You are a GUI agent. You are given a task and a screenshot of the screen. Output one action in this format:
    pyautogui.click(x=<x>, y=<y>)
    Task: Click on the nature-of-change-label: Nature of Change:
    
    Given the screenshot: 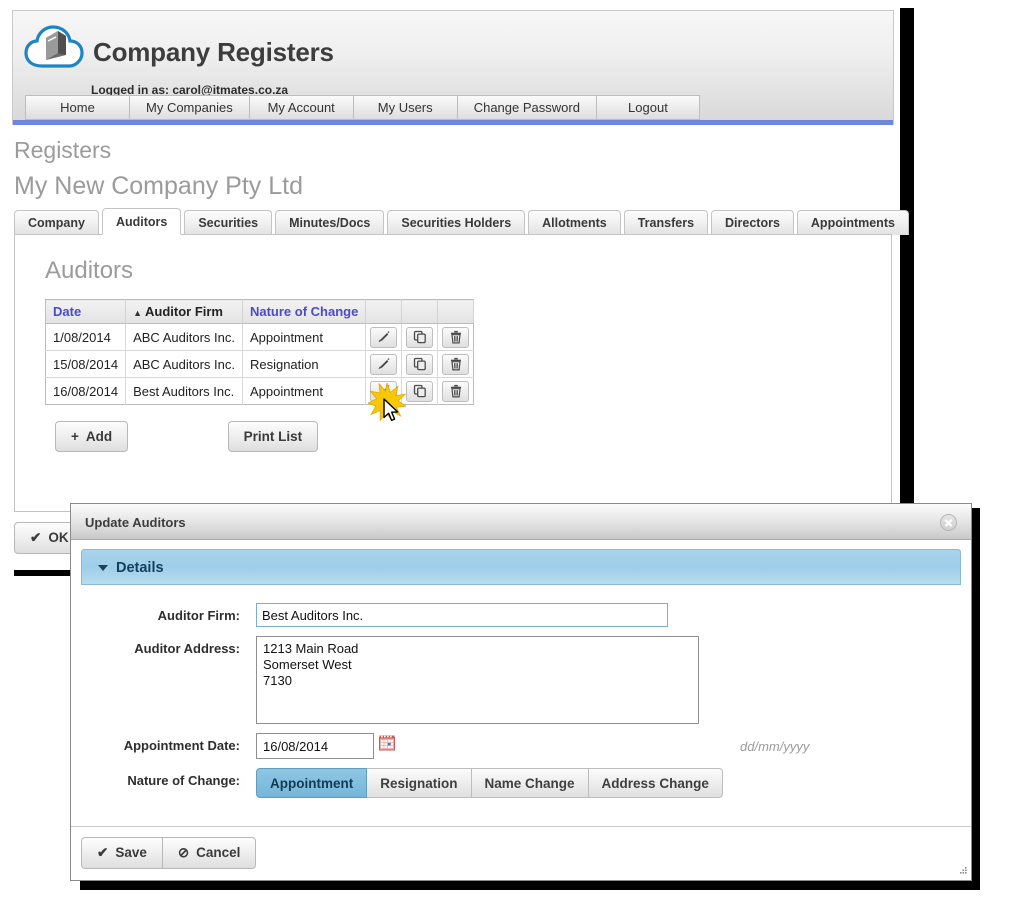 What is the action you would take?
    pyautogui.click(x=183, y=780)
    